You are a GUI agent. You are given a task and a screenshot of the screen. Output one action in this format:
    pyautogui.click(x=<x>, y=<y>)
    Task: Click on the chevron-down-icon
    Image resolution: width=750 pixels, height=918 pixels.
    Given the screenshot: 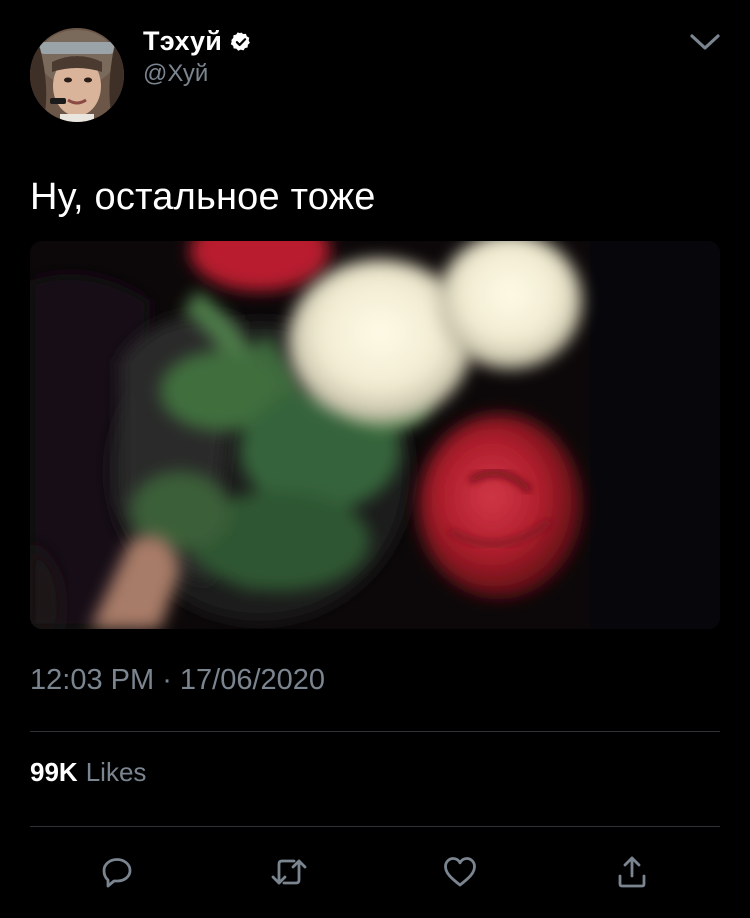 What is the action you would take?
    pyautogui.click(x=705, y=42)
    